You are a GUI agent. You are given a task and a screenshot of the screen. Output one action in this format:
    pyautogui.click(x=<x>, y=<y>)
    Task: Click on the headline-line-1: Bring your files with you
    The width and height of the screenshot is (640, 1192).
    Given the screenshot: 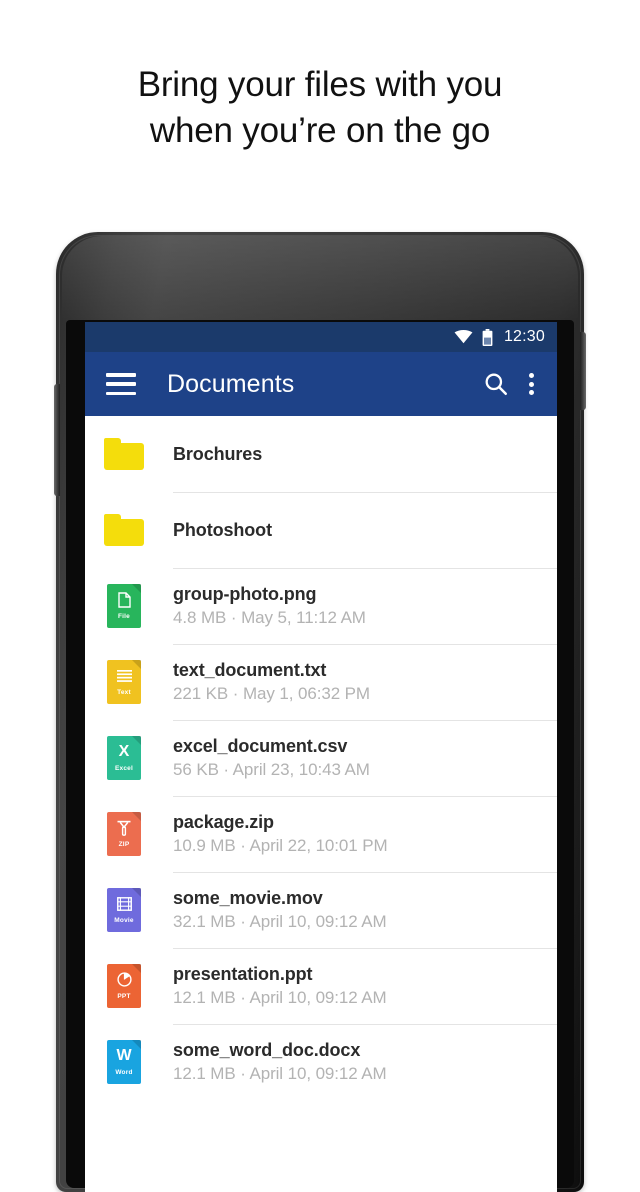 What is the action you would take?
    pyautogui.click(x=320, y=84)
    